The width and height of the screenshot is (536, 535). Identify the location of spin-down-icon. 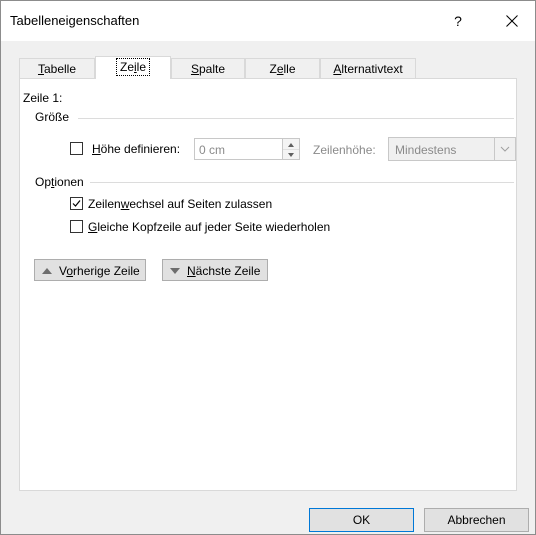
(291, 155).